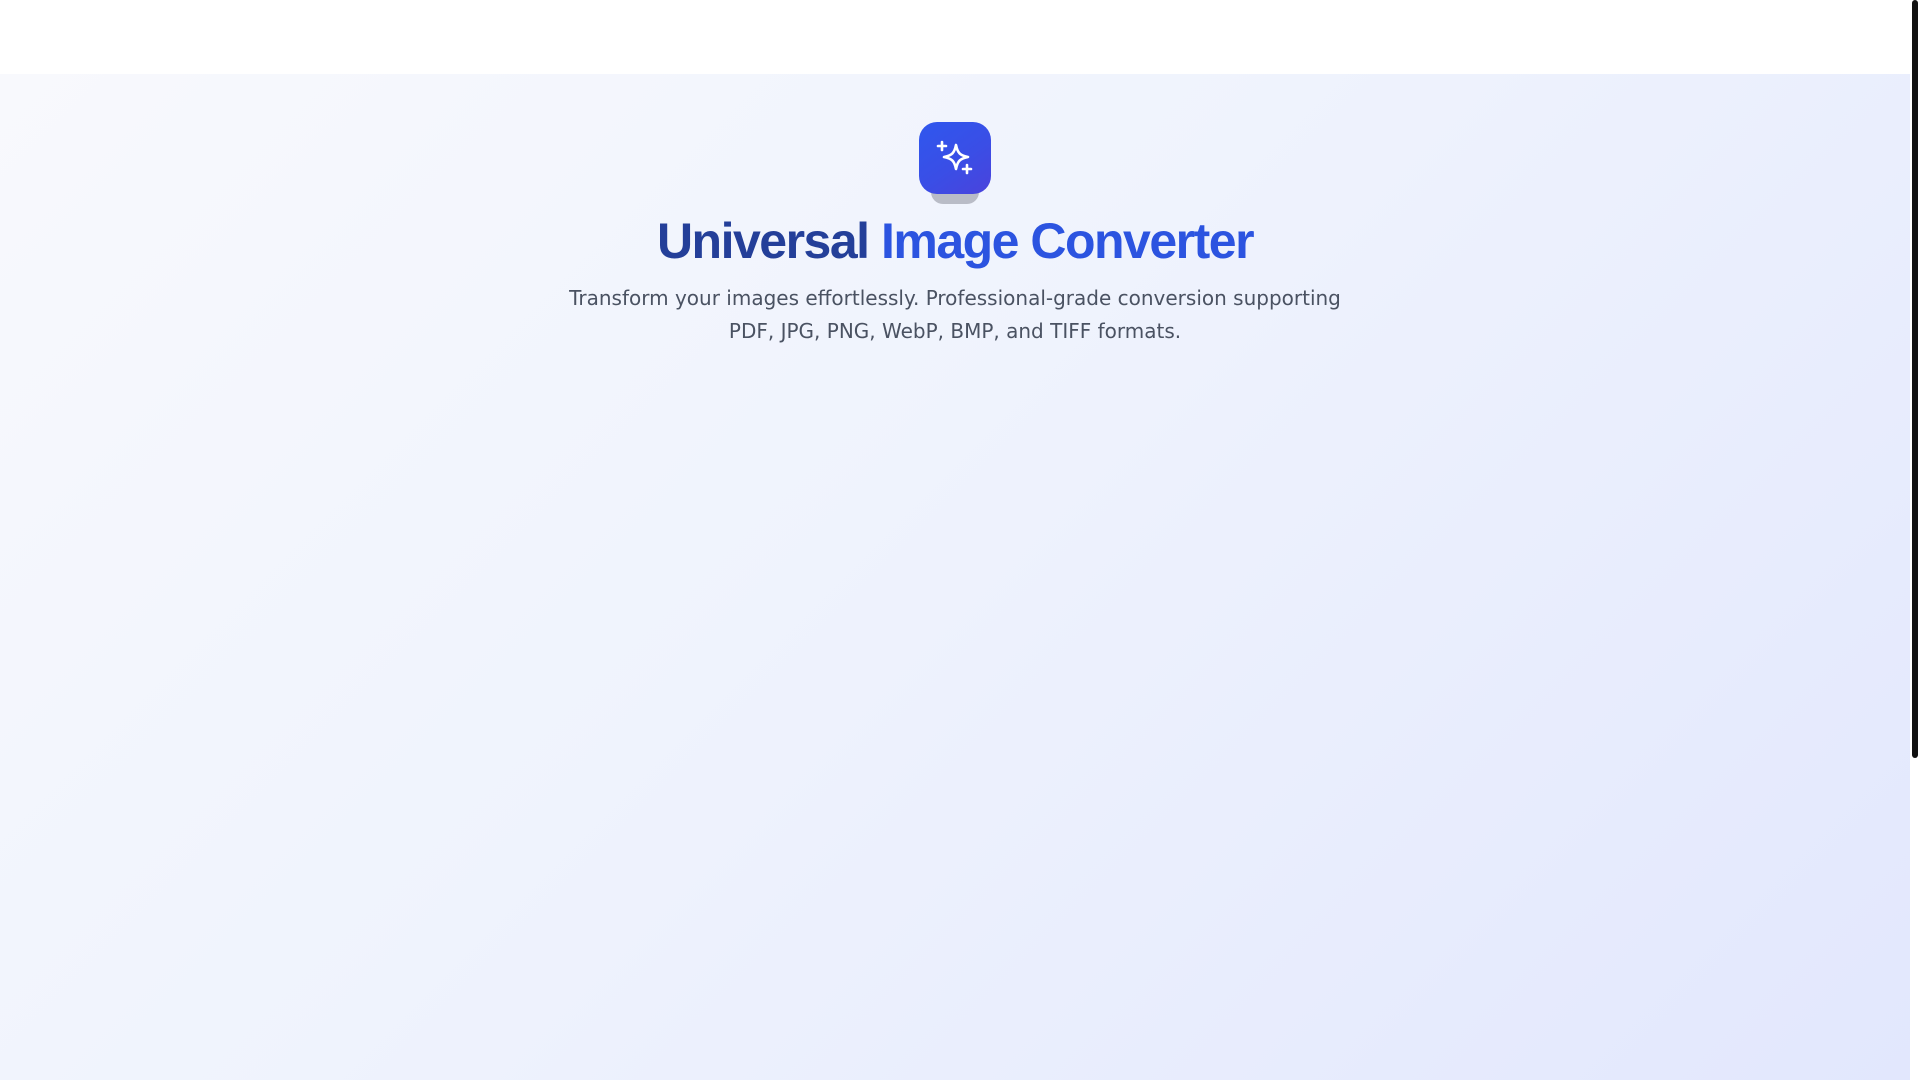  What do you see at coordinates (763, 241) in the screenshot?
I see `page-title-part1: Universal` at bounding box center [763, 241].